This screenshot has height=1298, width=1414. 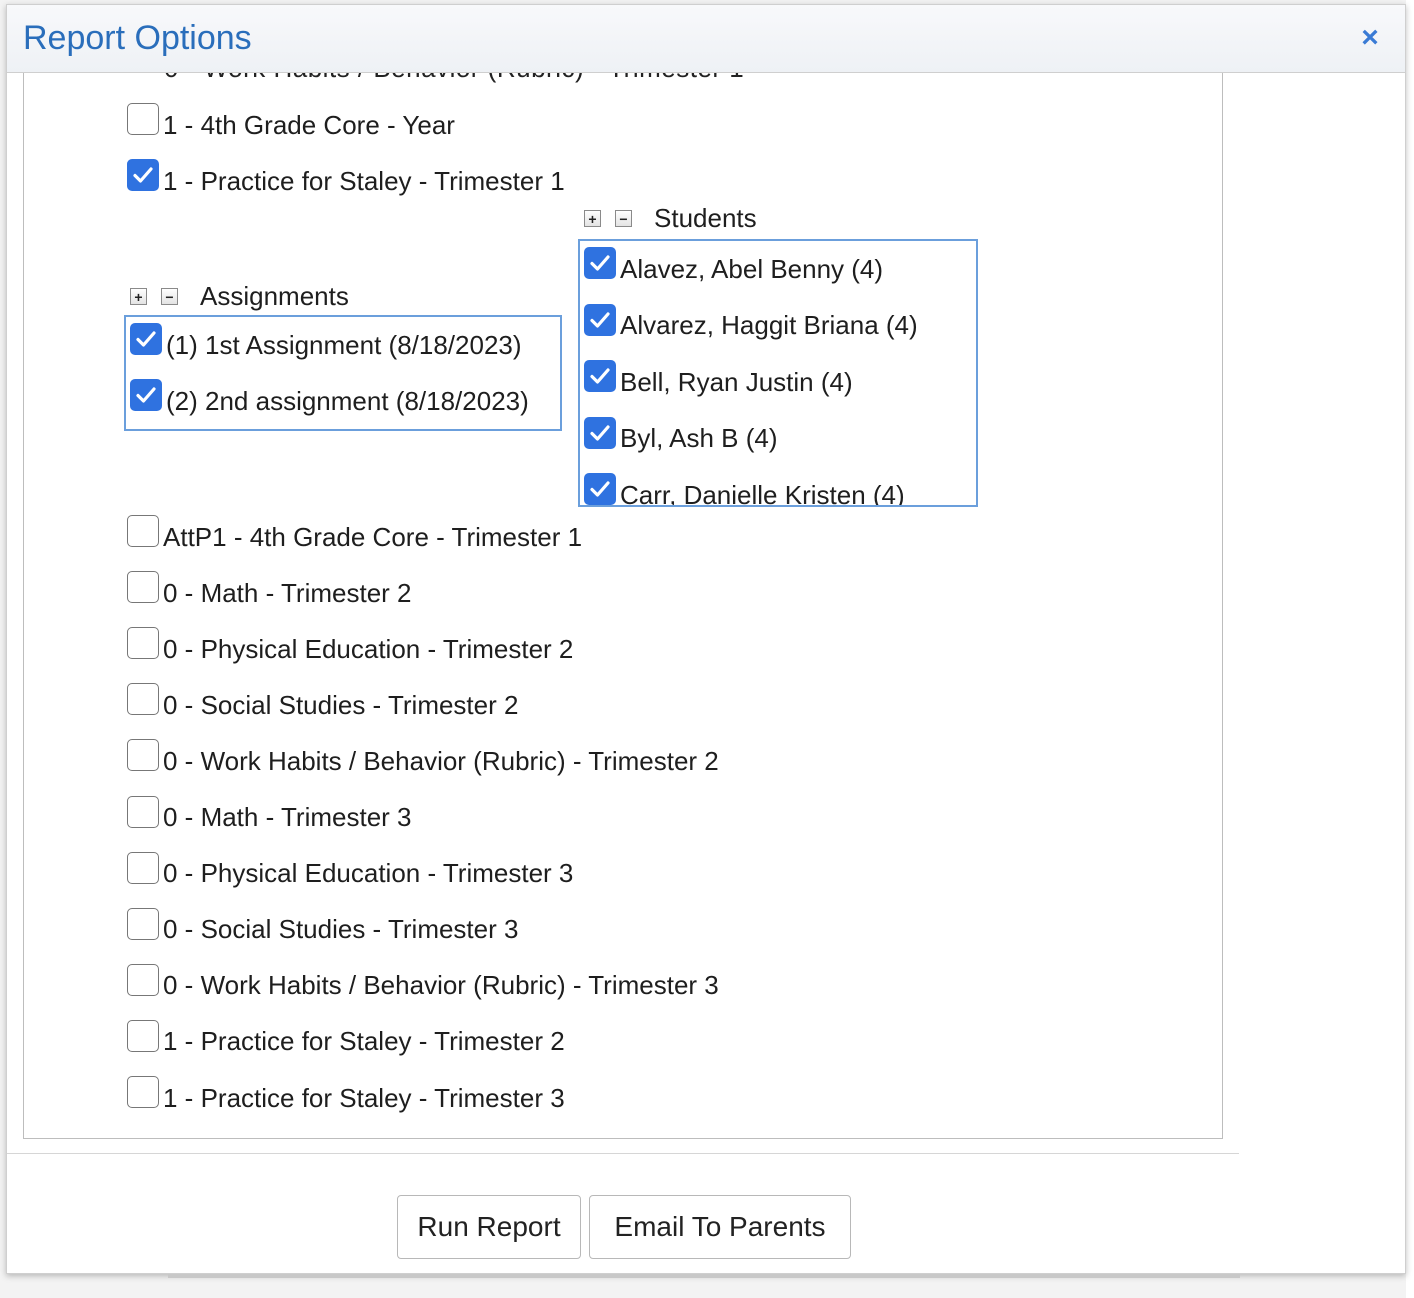 I want to click on list-item: 0 - Social Studies - Trimester 2, so click(x=323, y=704).